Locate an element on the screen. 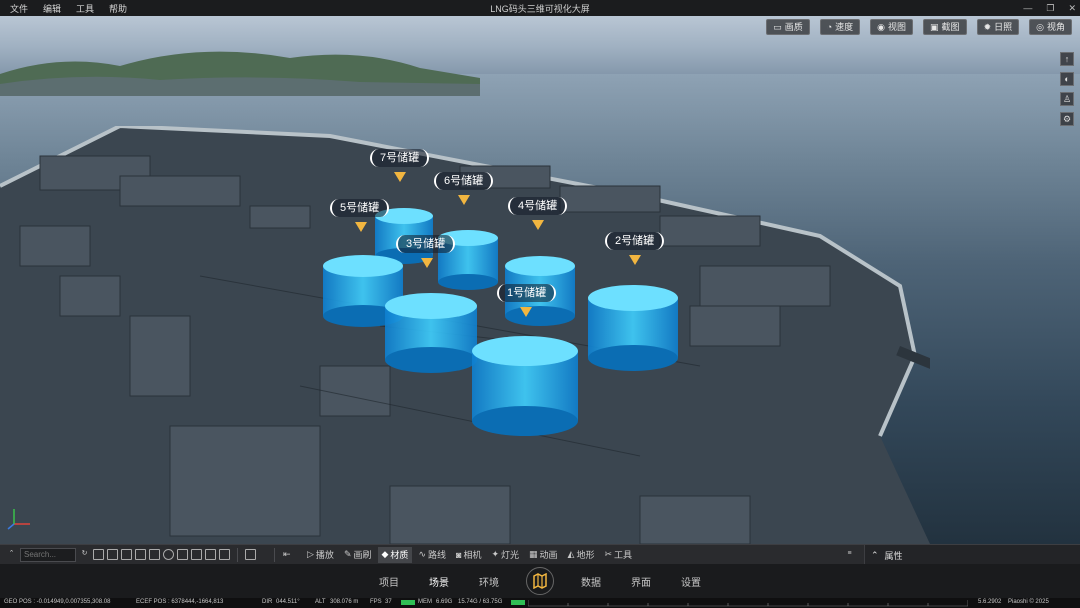 This screenshot has width=1080, height=608. copyright-info: Piaoshi © 2025 is located at coordinates (1028, 602).